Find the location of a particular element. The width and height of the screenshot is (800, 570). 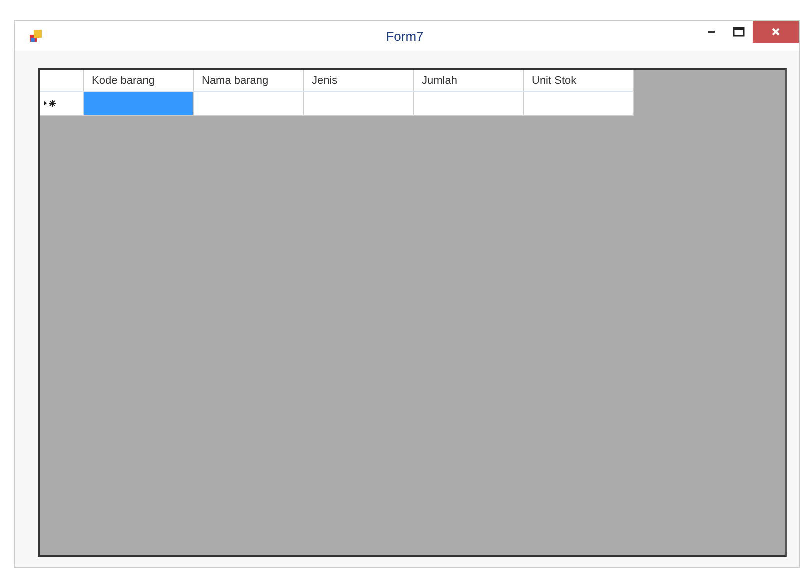

close-button is located at coordinates (776, 32).